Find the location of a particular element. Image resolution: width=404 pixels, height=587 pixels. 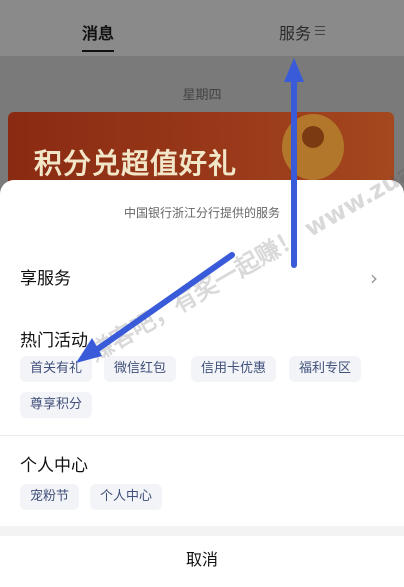

service-row-label: 享服务 is located at coordinates (45, 279).